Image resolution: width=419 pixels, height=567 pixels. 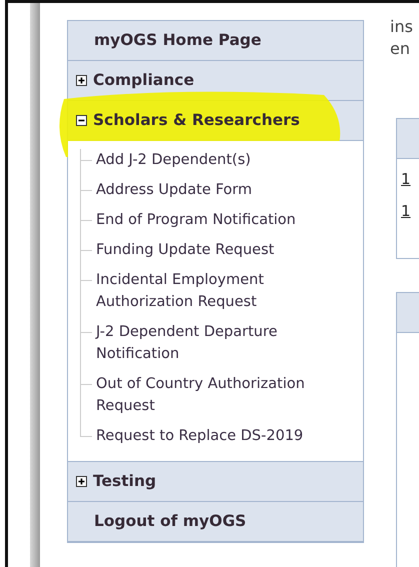 What do you see at coordinates (124, 482) in the screenshot?
I see `menu-section: Testing` at bounding box center [124, 482].